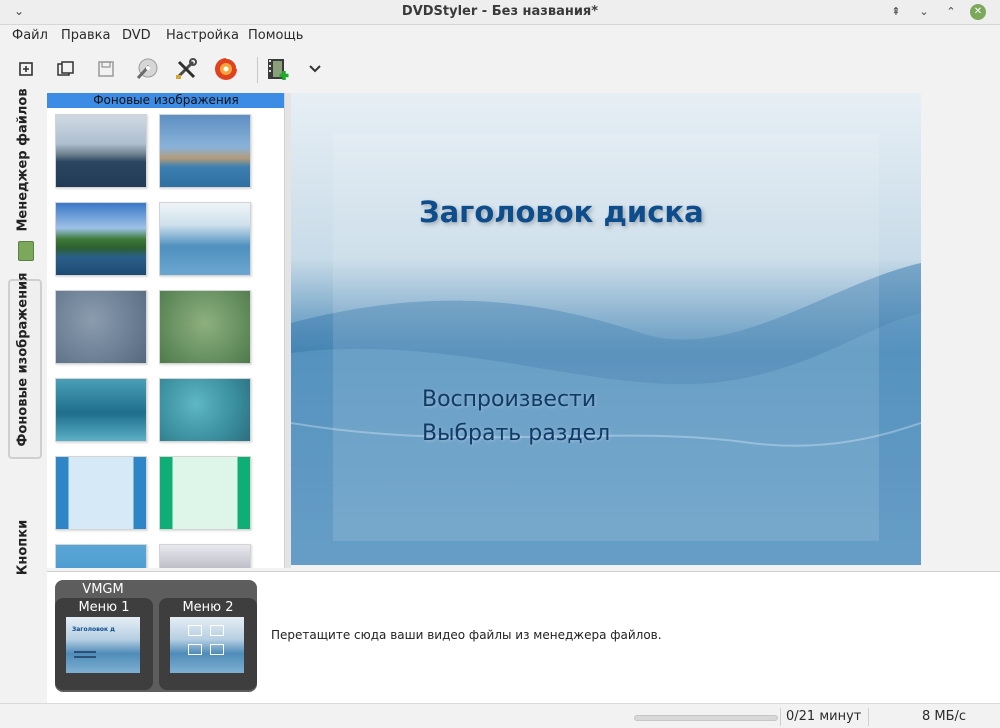 This screenshot has width=1000, height=728. I want to click on folder-icon, so click(26, 251).